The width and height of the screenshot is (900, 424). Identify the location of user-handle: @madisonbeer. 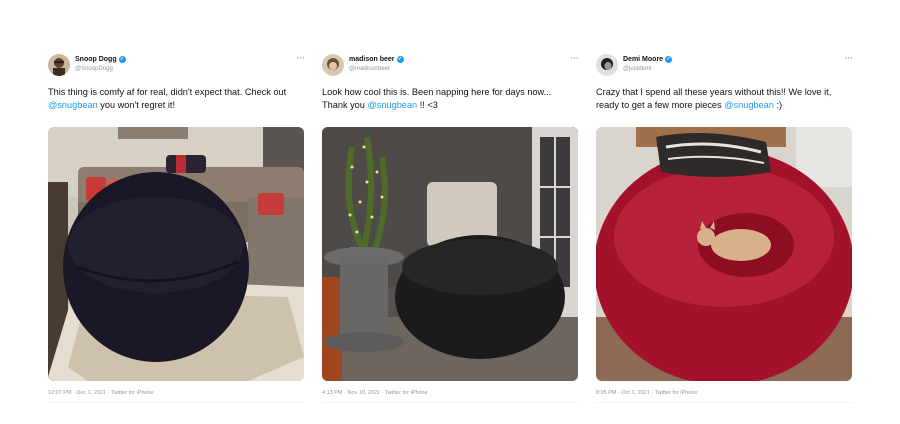
(369, 69).